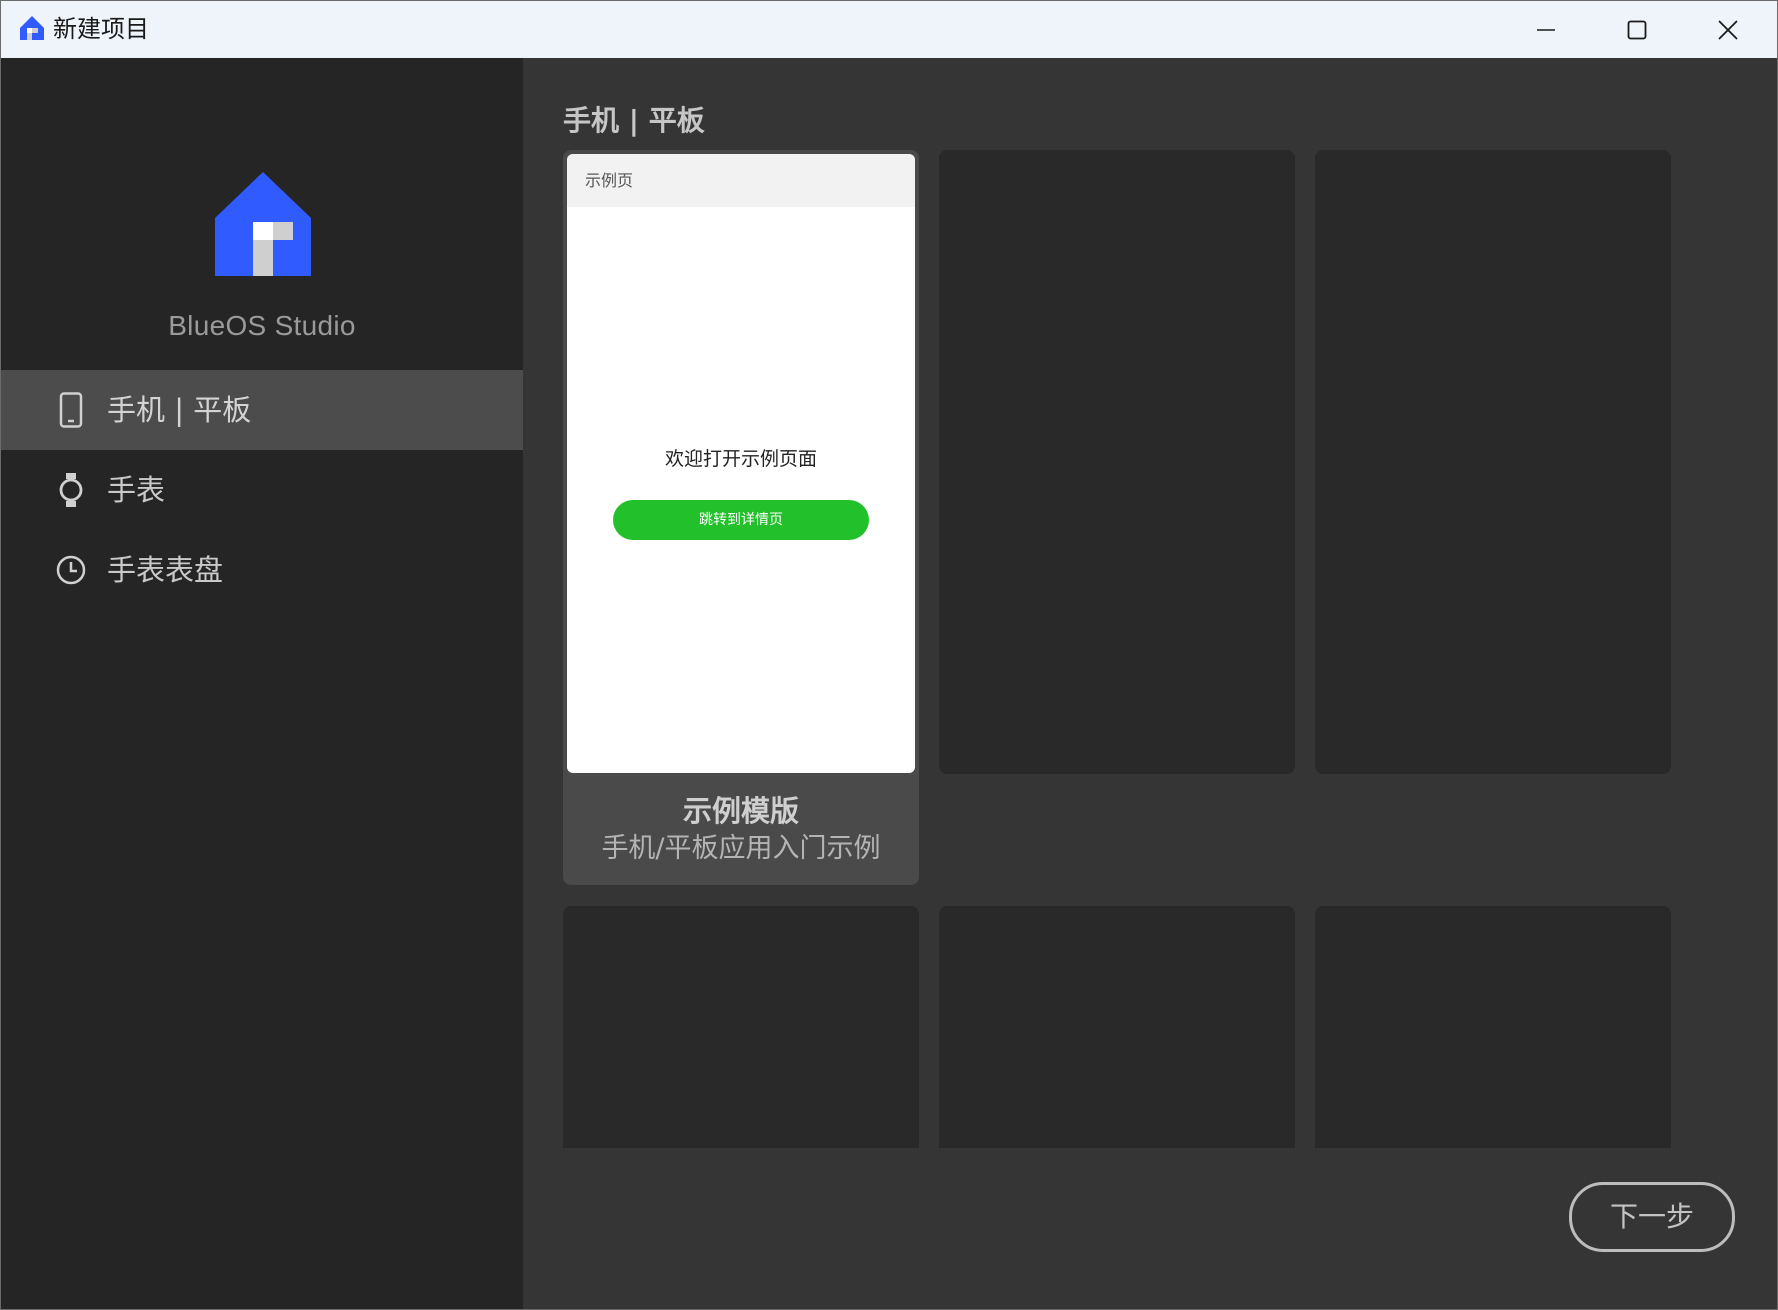 The width and height of the screenshot is (1778, 1310). I want to click on minimize-button, so click(1546, 29).